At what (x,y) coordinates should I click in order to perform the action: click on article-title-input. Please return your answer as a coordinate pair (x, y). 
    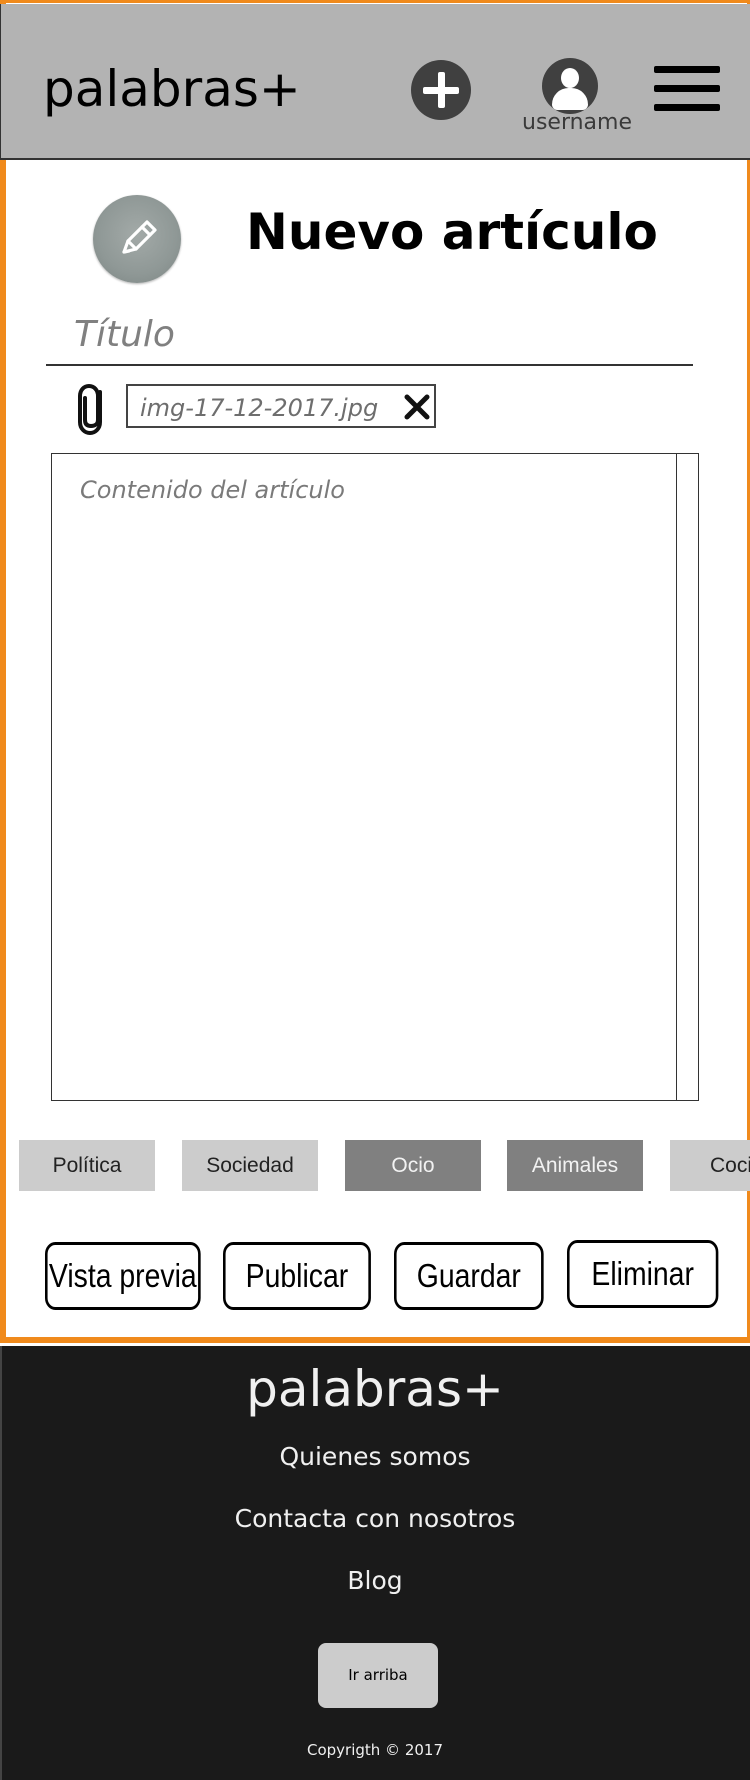
    Looking at the image, I should click on (369, 335).